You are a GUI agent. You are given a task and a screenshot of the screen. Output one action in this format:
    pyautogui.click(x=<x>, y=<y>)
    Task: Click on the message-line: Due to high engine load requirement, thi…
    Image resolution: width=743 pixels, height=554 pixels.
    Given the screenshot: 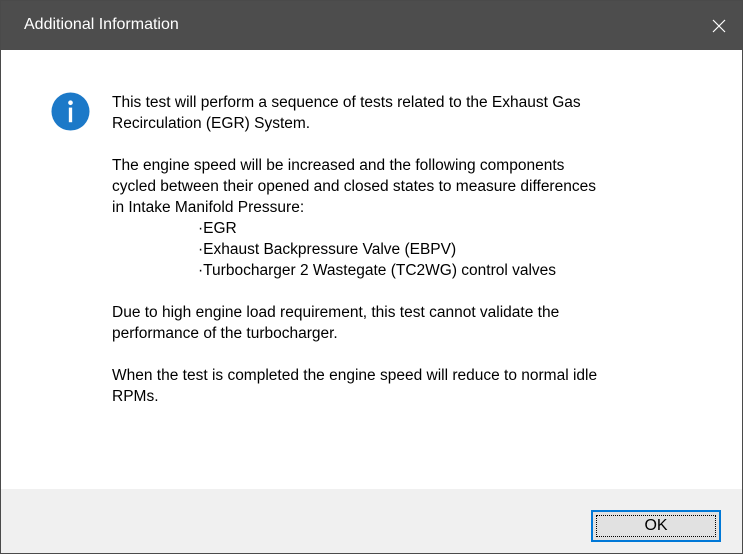 What is the action you would take?
    pyautogui.click(x=336, y=312)
    